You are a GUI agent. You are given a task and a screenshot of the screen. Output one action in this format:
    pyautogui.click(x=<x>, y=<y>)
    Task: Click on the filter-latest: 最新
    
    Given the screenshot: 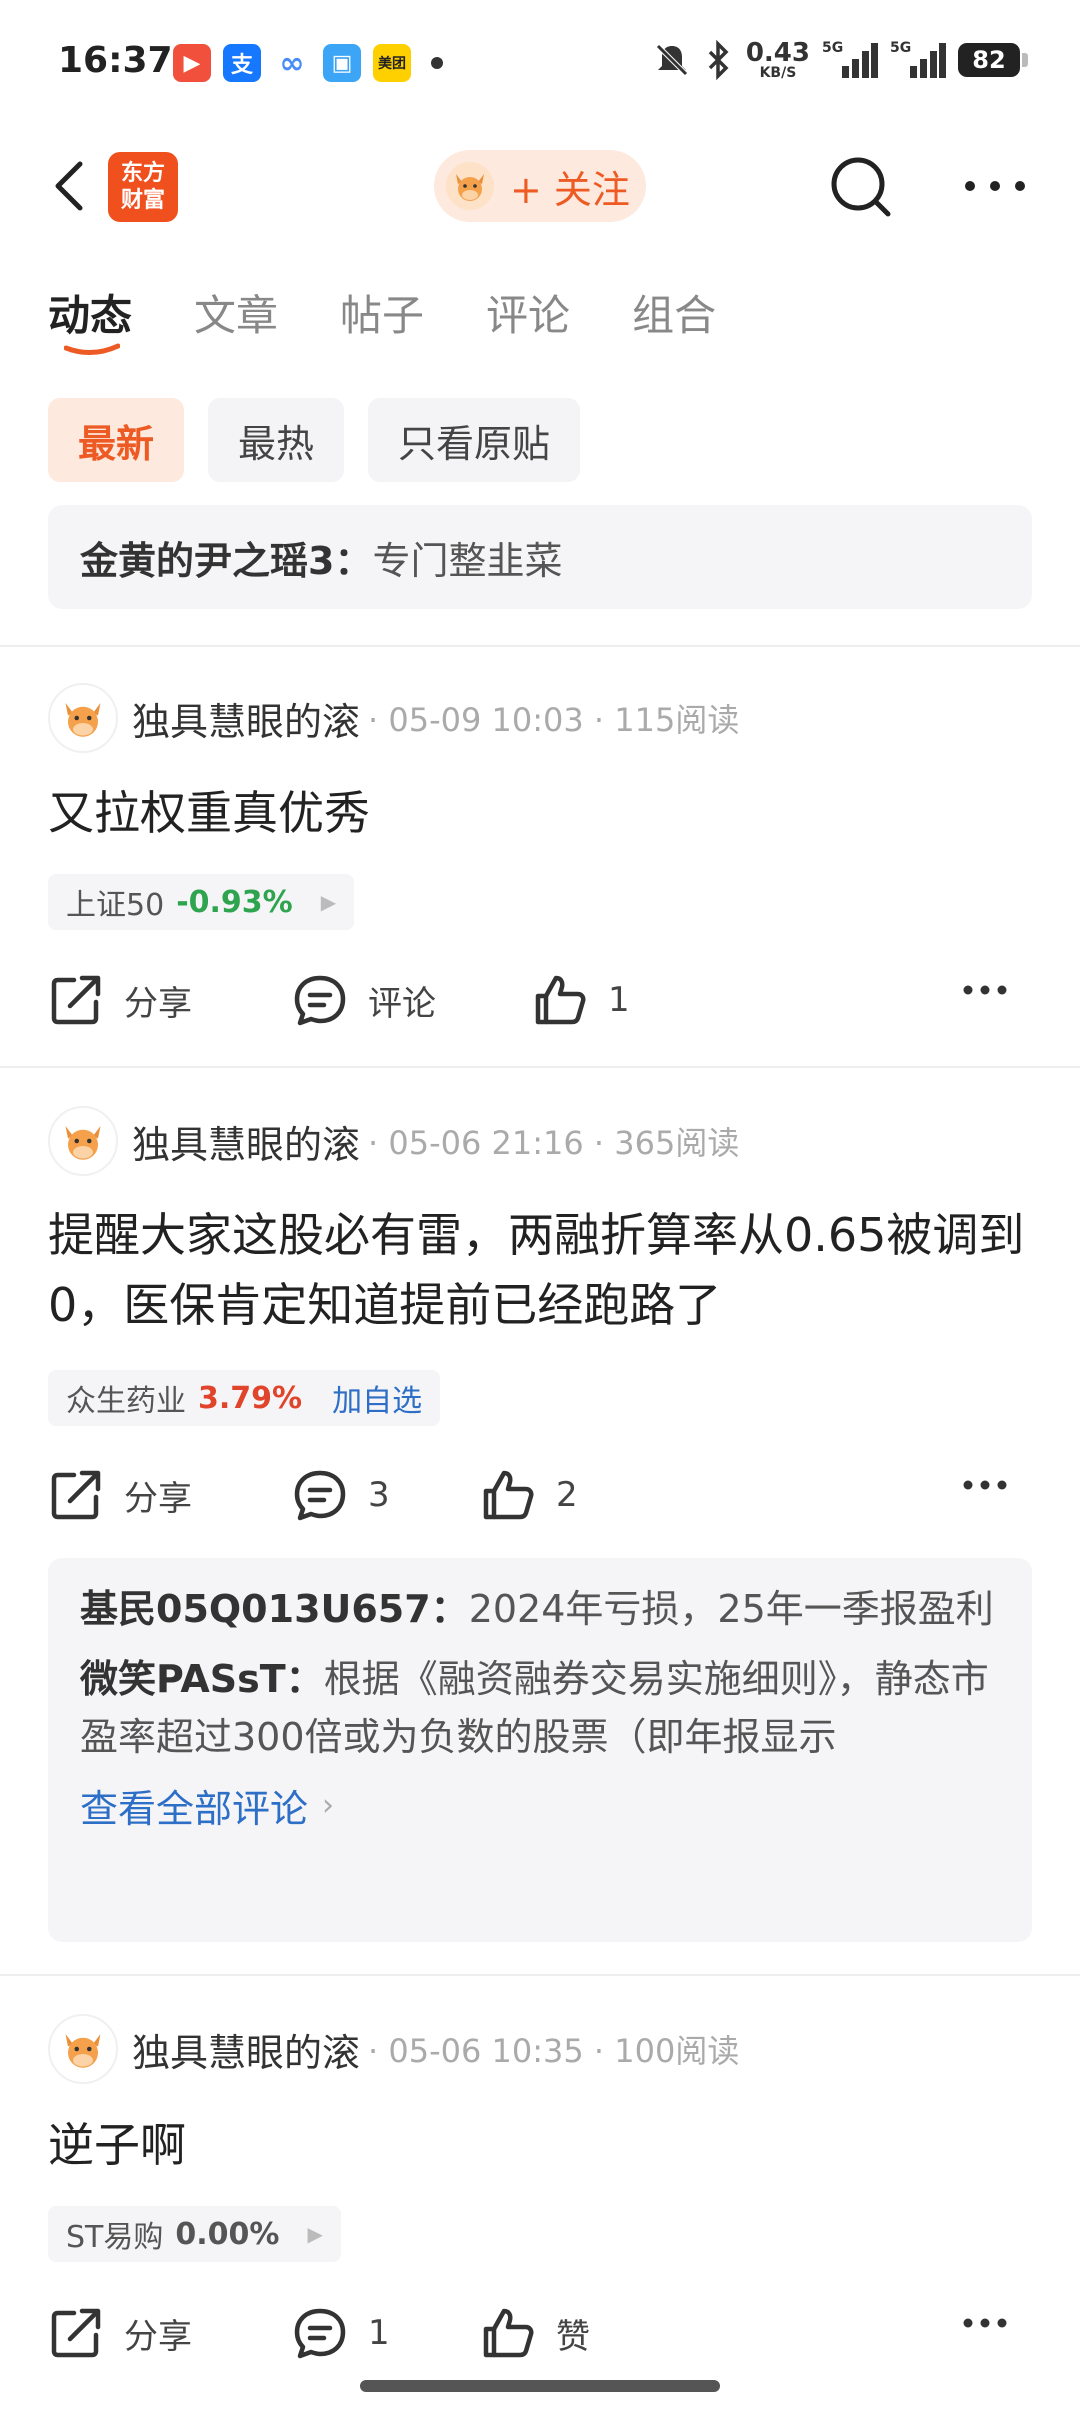 What is the action you would take?
    pyautogui.click(x=116, y=440)
    